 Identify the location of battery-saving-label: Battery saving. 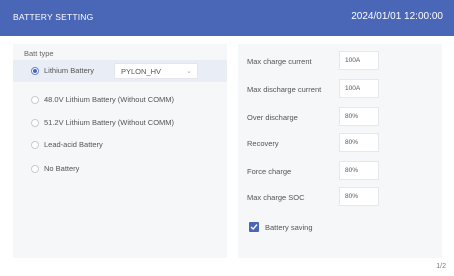
(289, 227).